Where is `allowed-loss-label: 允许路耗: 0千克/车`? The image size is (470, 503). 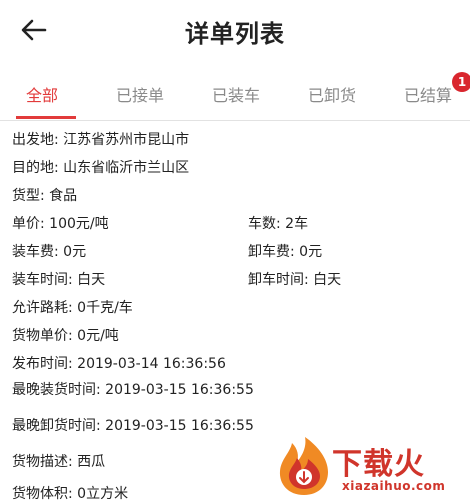
allowed-loss-label: 允许路耗: 0千克/车 is located at coordinates (72, 308).